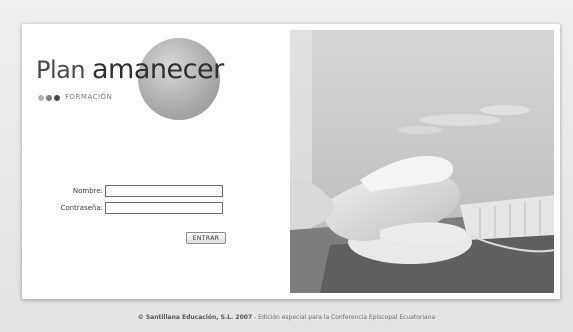 Image resolution: width=573 pixels, height=332 pixels. I want to click on nombre-label: Nombre:, so click(87, 190).